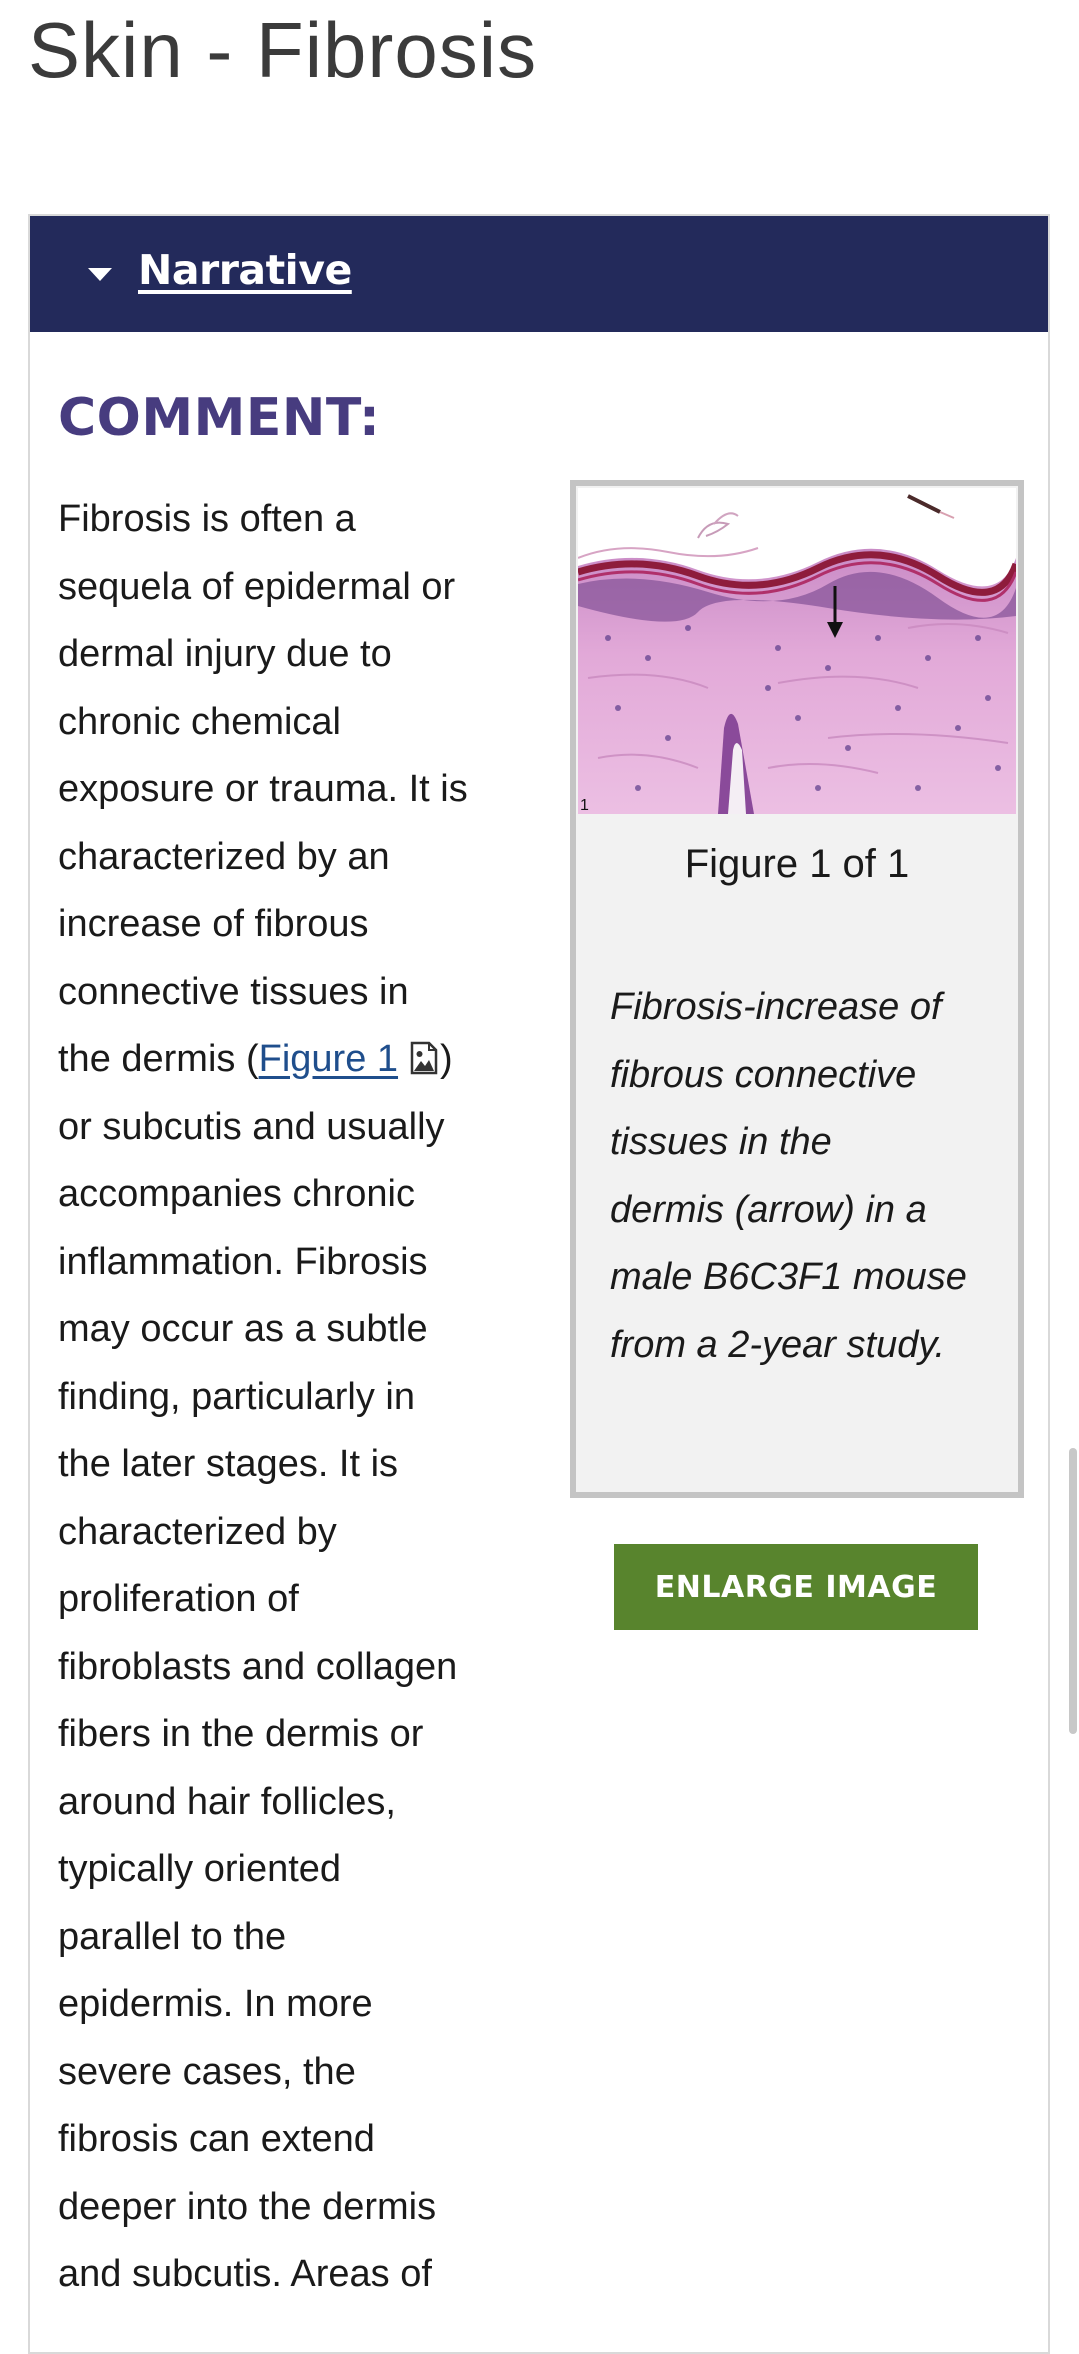  What do you see at coordinates (245, 270) in the screenshot?
I see `narrative-toggle-link: Narrative` at bounding box center [245, 270].